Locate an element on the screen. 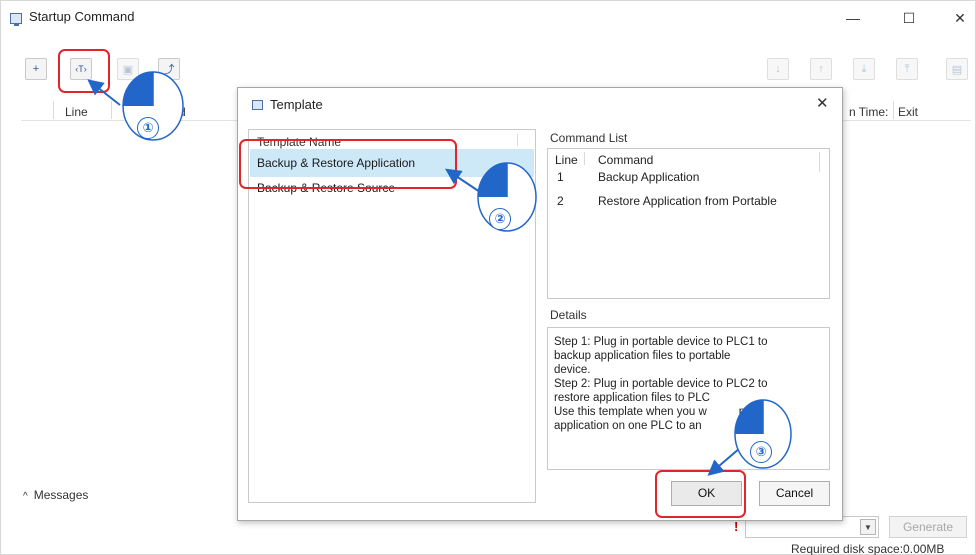 This screenshot has width=976, height=555. step-2-badge: ② is located at coordinates (500, 219).